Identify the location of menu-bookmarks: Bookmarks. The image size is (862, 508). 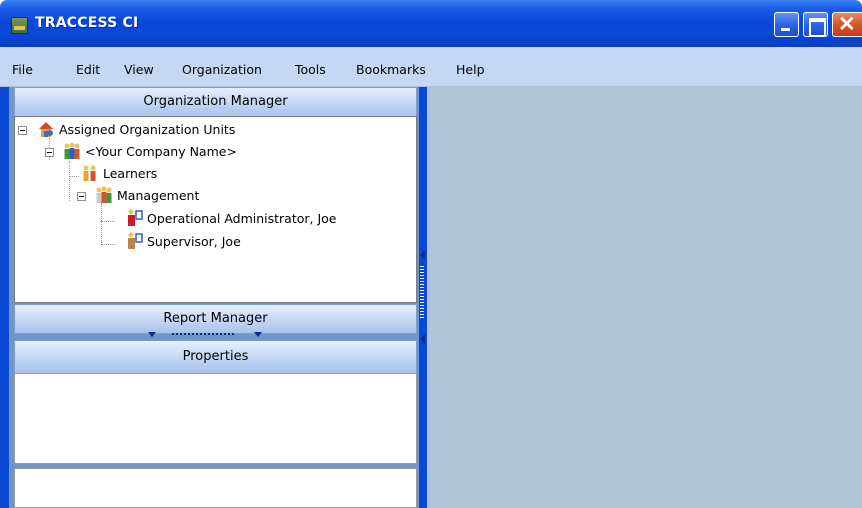
(391, 69).